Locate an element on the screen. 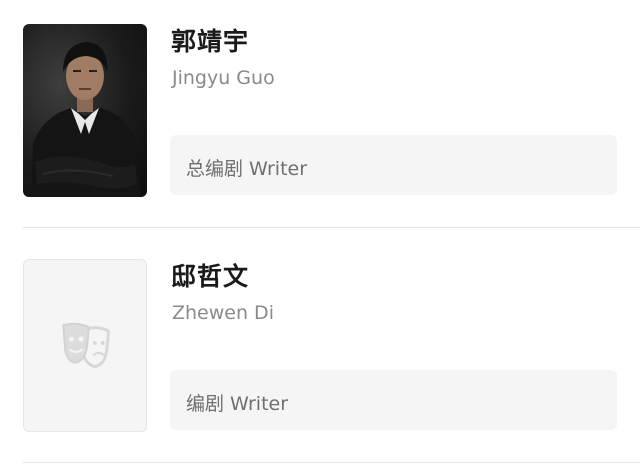 Image resolution: width=640 pixels, height=473 pixels. person-name-english: Zhewen Di is located at coordinates (223, 313).